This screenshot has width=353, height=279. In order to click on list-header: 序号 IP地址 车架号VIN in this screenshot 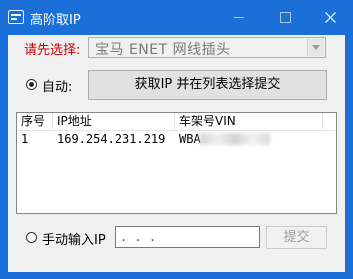, I will do `click(176, 122)`.